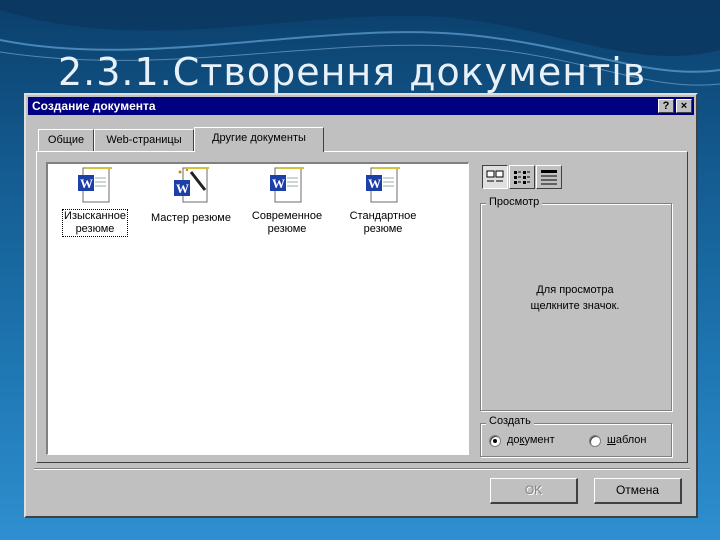  Describe the element at coordinates (514, 202) in the screenshot. I see `preview-legend: Просмотр` at that location.